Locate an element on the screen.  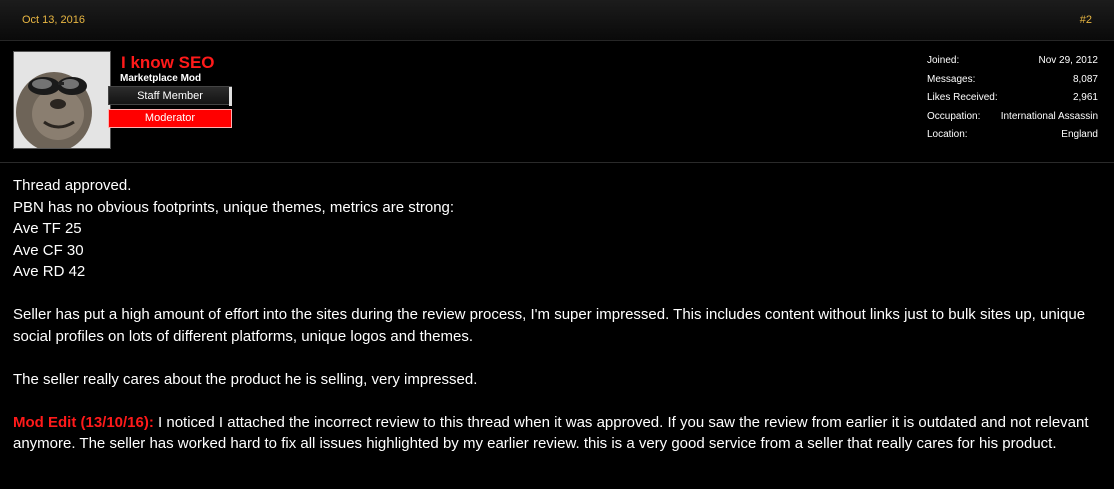
stat-label: Likes Received: is located at coordinates (962, 97).